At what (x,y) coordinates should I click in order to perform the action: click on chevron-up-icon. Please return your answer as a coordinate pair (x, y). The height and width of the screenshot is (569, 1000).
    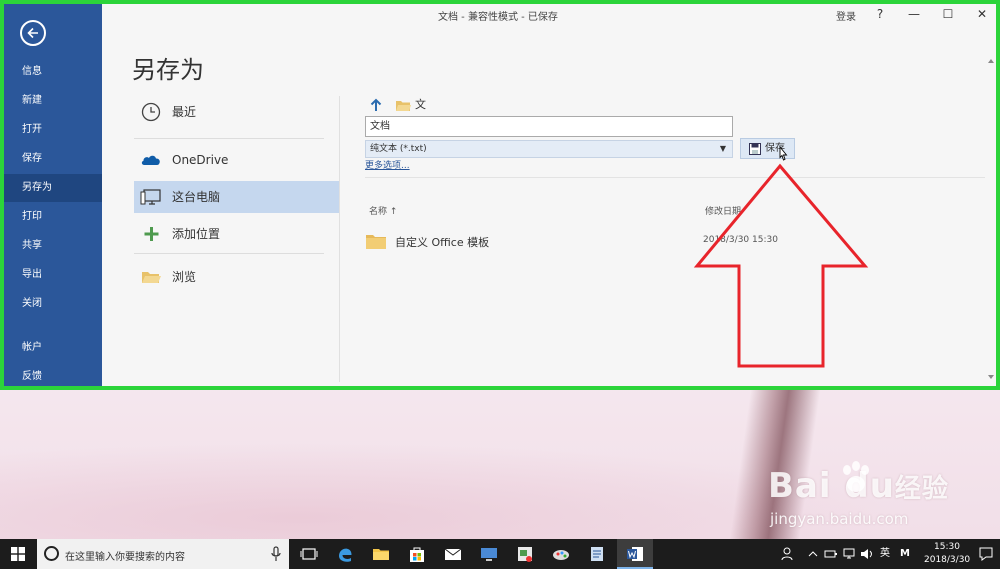
    Looking at the image, I should click on (813, 554).